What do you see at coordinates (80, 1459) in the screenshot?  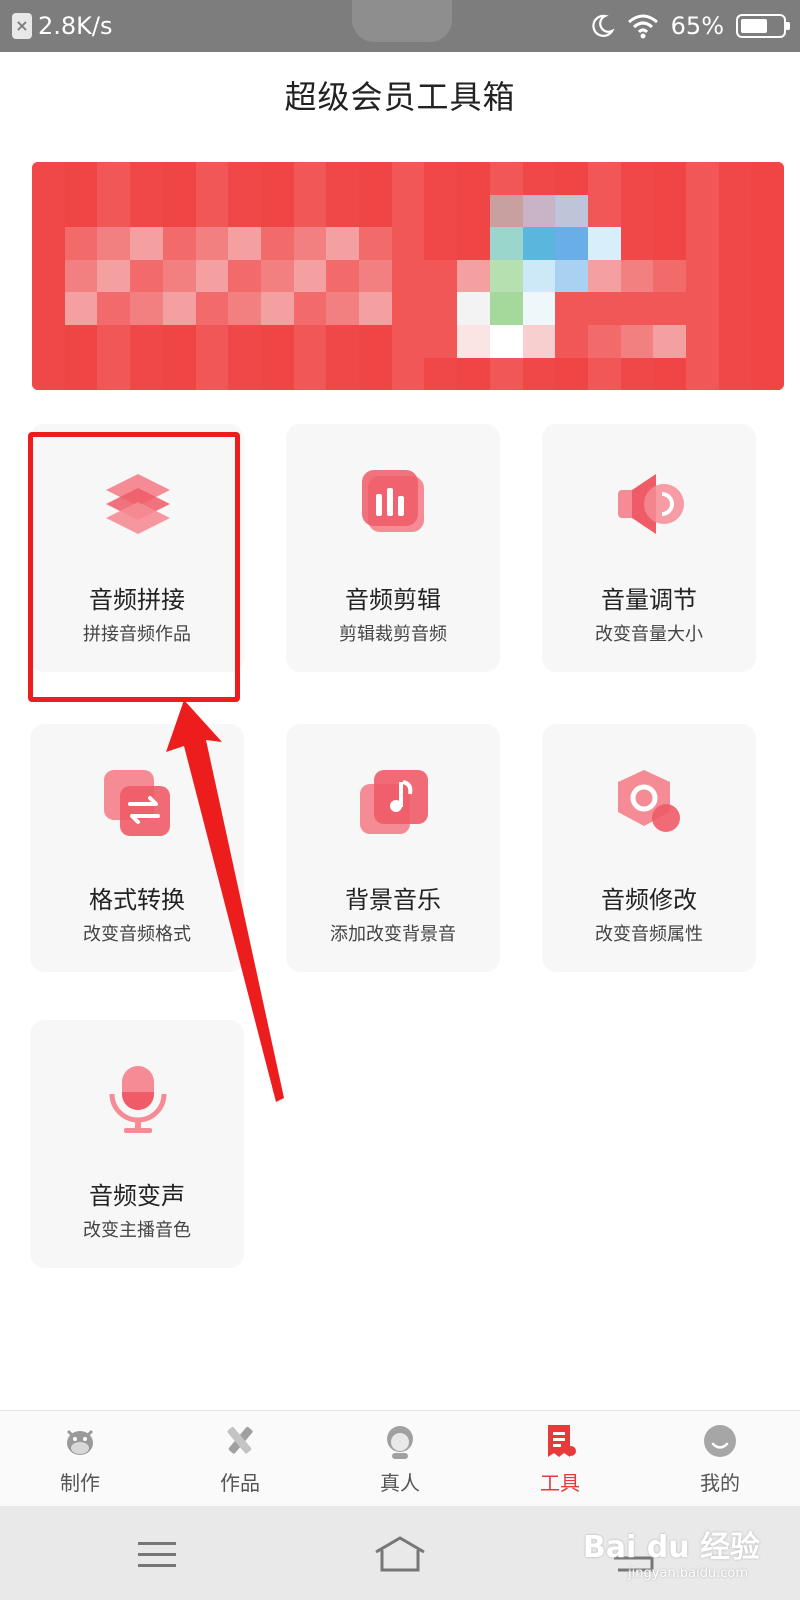 I see `nav-item-make: 制作` at bounding box center [80, 1459].